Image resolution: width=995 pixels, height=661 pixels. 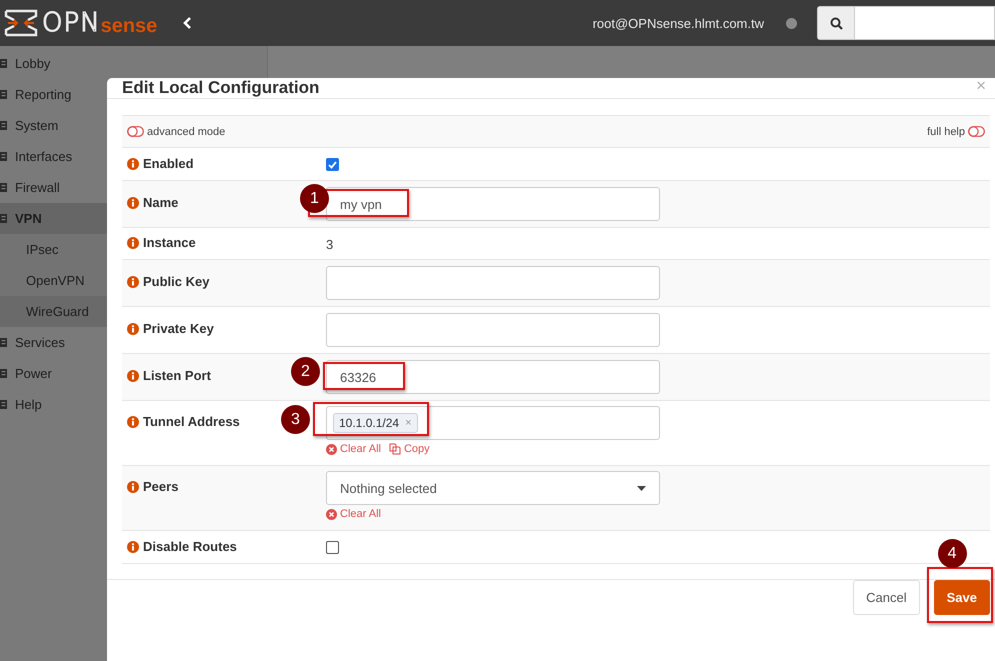 What do you see at coordinates (168, 163) in the screenshot?
I see `field-label: Enabled` at bounding box center [168, 163].